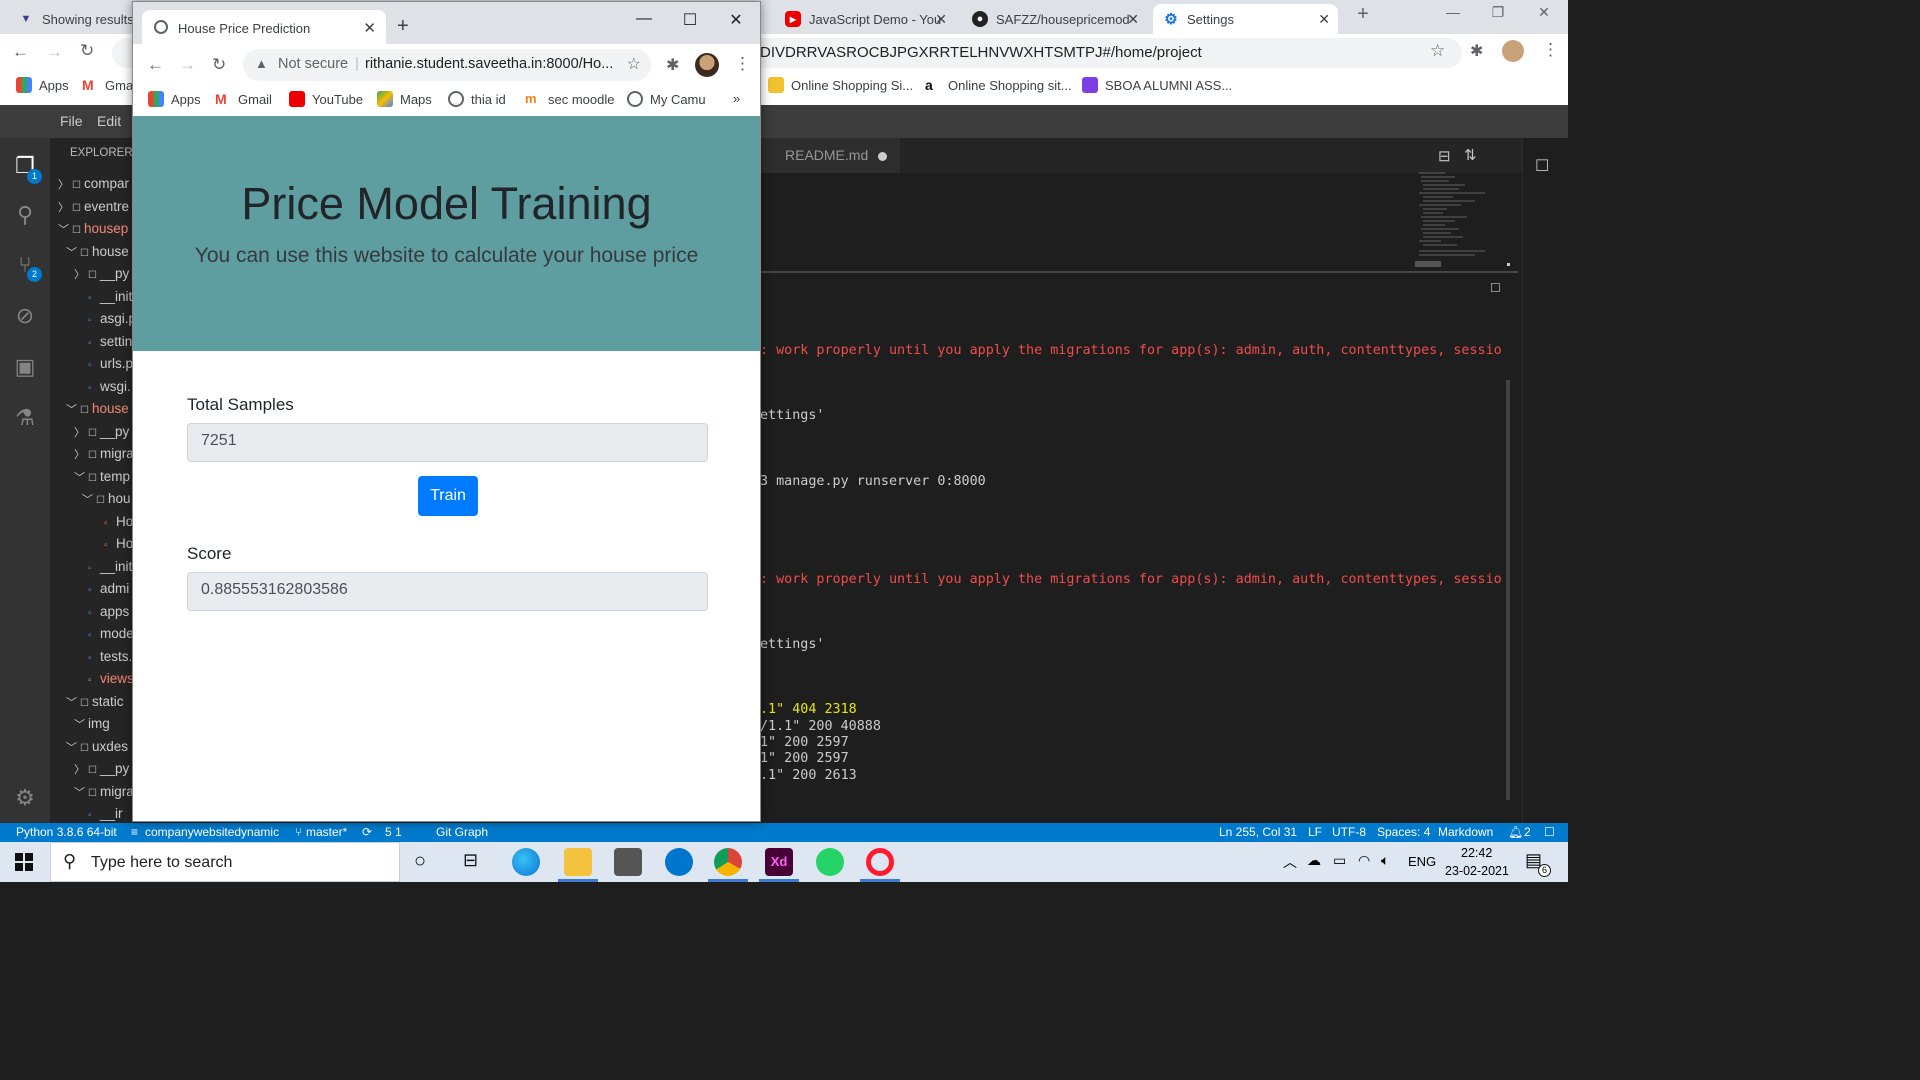 This screenshot has height=1080, width=1920. What do you see at coordinates (1314, 860) in the screenshot?
I see `onedrive-icon: ☁` at bounding box center [1314, 860].